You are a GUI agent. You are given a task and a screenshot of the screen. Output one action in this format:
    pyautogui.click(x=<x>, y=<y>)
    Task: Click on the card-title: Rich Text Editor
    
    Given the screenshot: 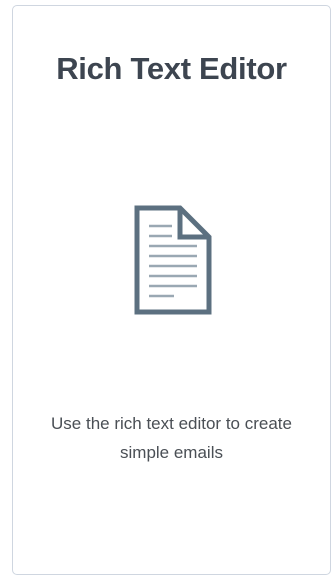 What is the action you would take?
    pyautogui.click(x=171, y=68)
    